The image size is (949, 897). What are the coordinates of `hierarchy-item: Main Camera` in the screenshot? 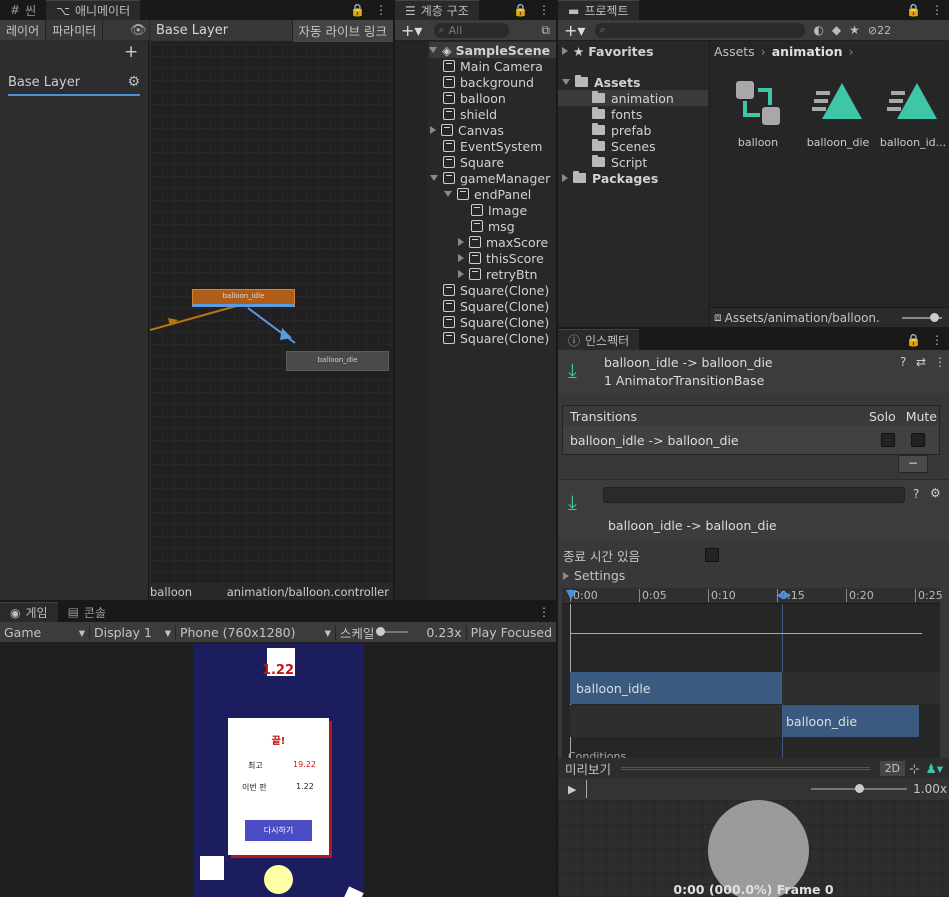 It's located at (493, 66).